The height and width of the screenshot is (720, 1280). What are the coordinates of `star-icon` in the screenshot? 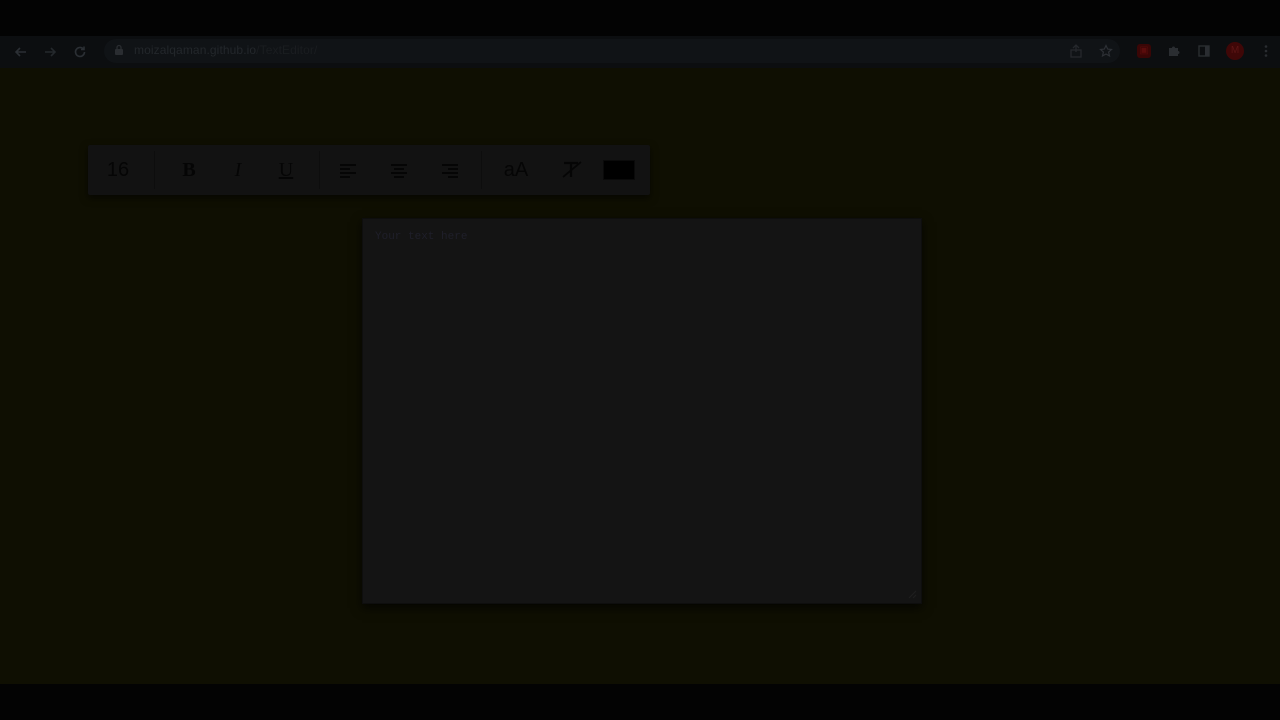 It's located at (1106, 51).